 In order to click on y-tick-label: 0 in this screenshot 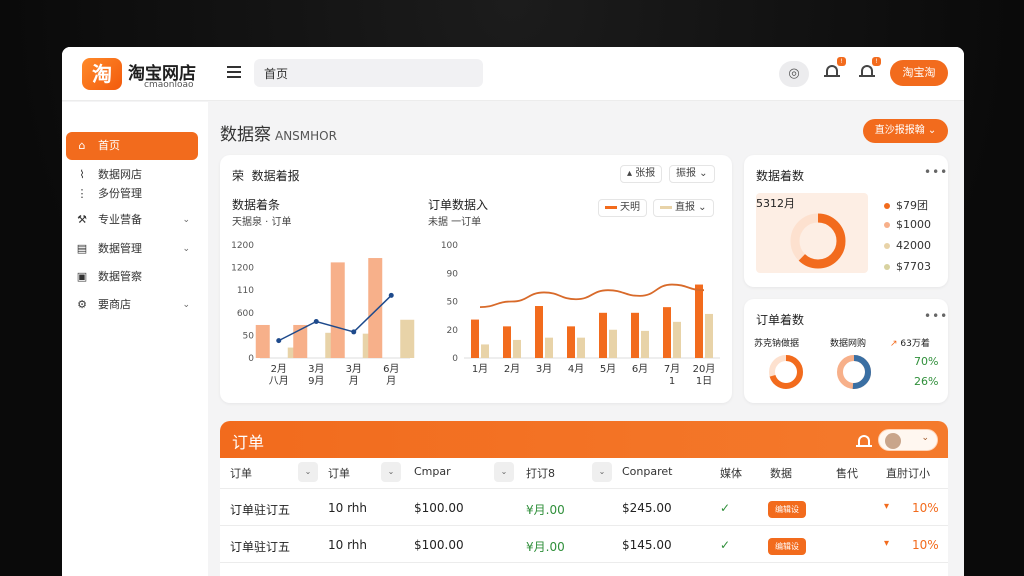, I will do `click(251, 359)`.